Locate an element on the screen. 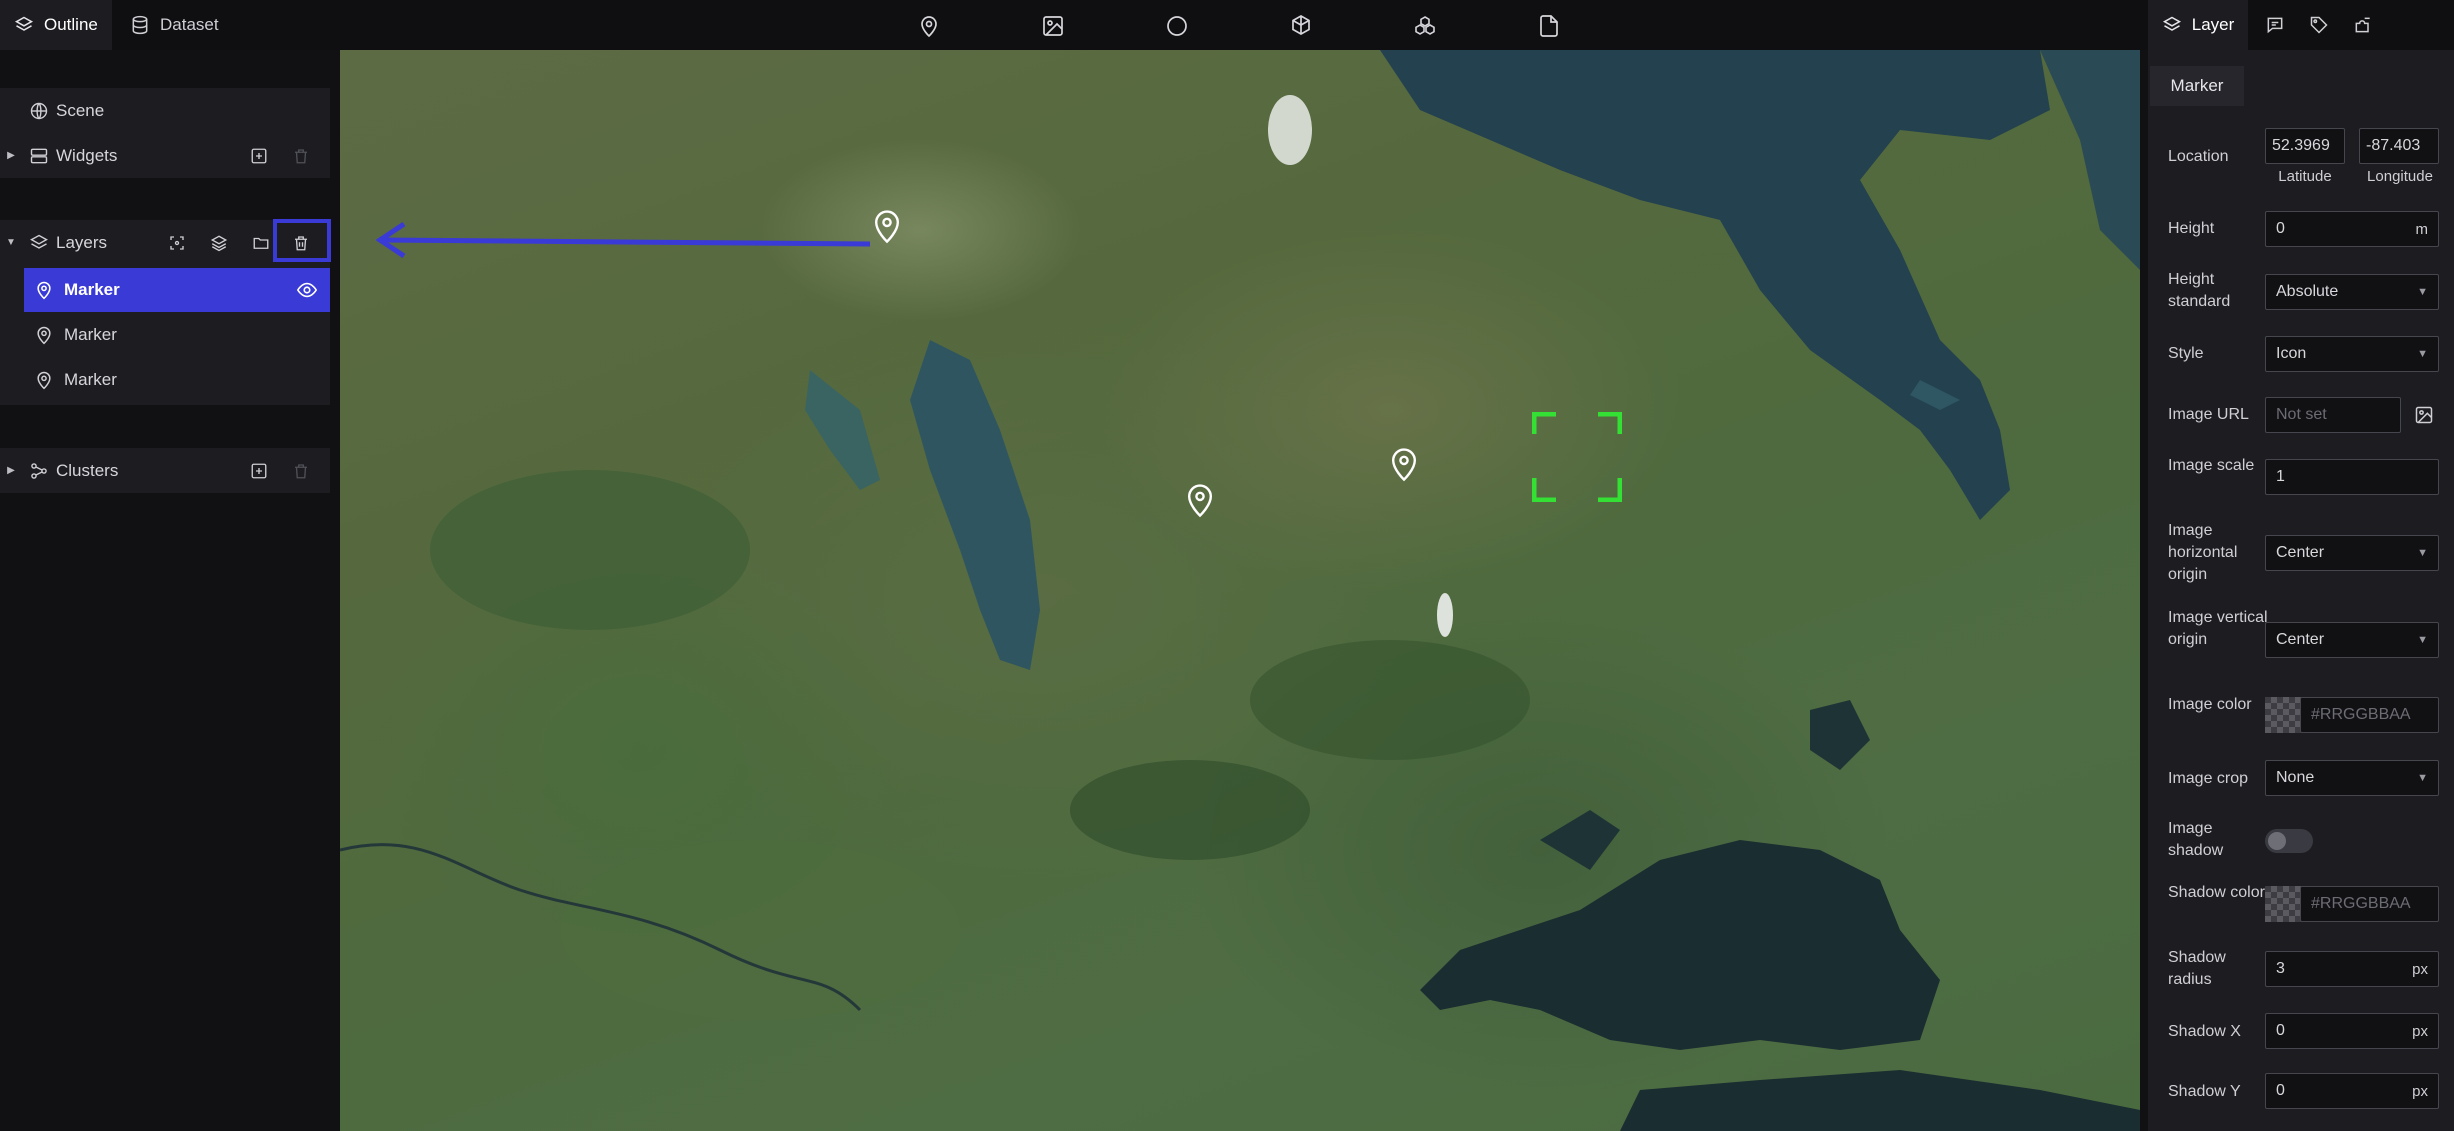 The image size is (2454, 1131). style-select: Icon ▼ is located at coordinates (2352, 354).